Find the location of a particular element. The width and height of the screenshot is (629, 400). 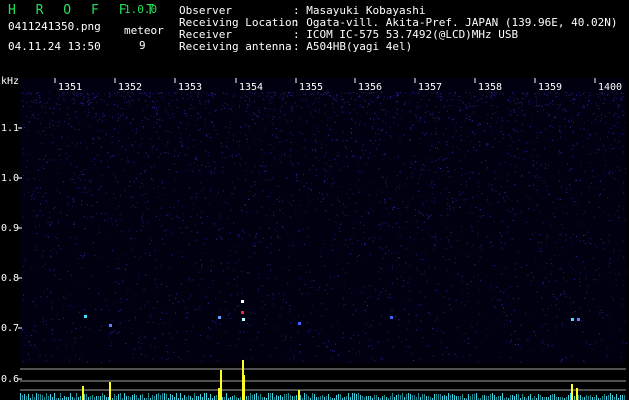

frequency-unit: kHz is located at coordinates (10, 81).